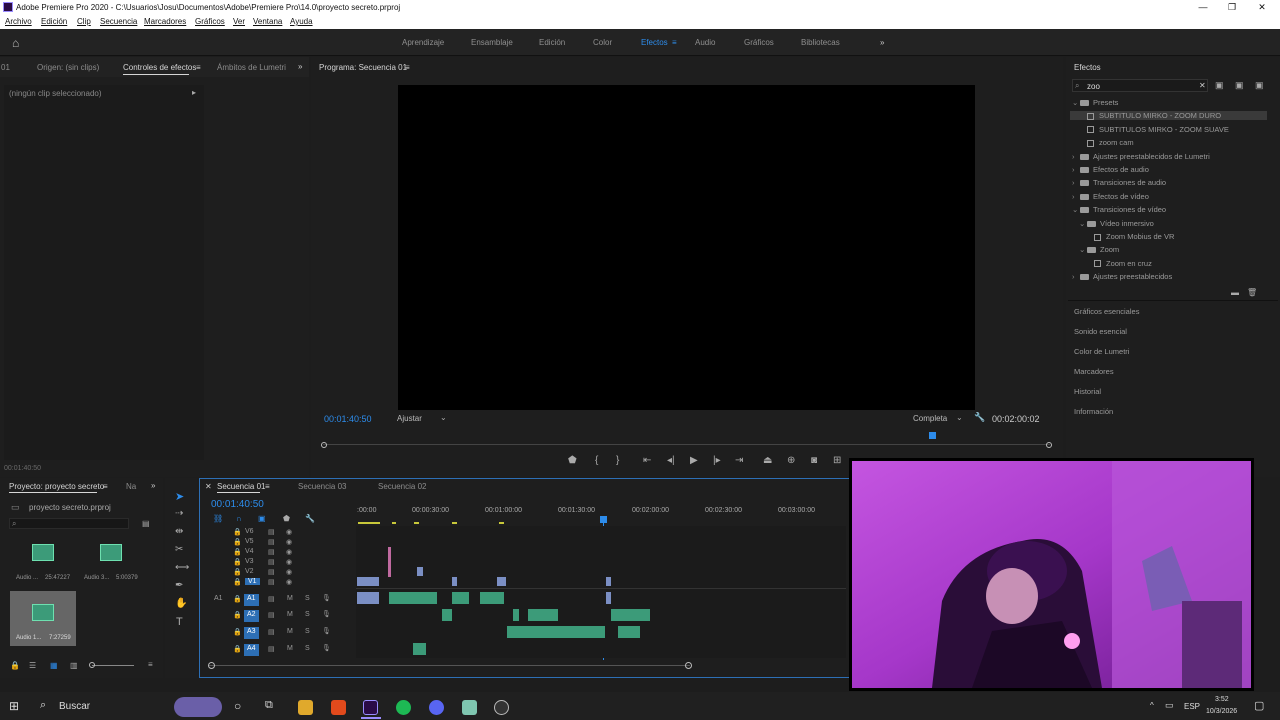 This screenshot has height=720, width=1280. What do you see at coordinates (249, 551) in the screenshot?
I see `track-label: V4` at bounding box center [249, 551].